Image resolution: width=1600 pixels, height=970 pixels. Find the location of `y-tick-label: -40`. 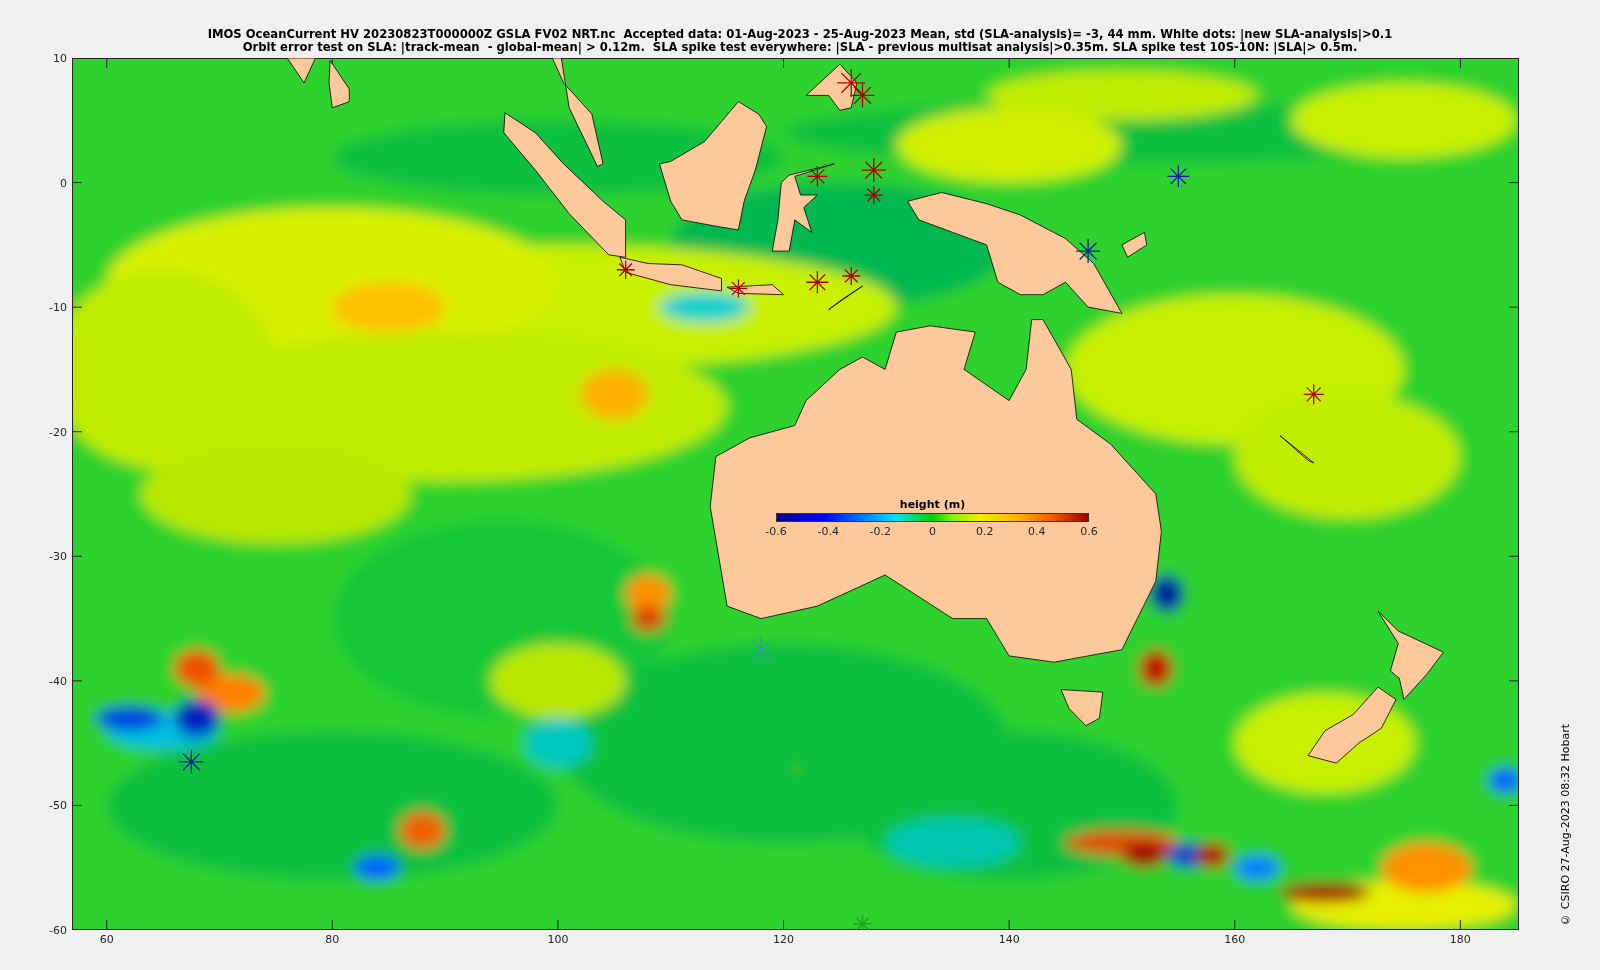

y-tick-label: -40 is located at coordinates (58, 681).